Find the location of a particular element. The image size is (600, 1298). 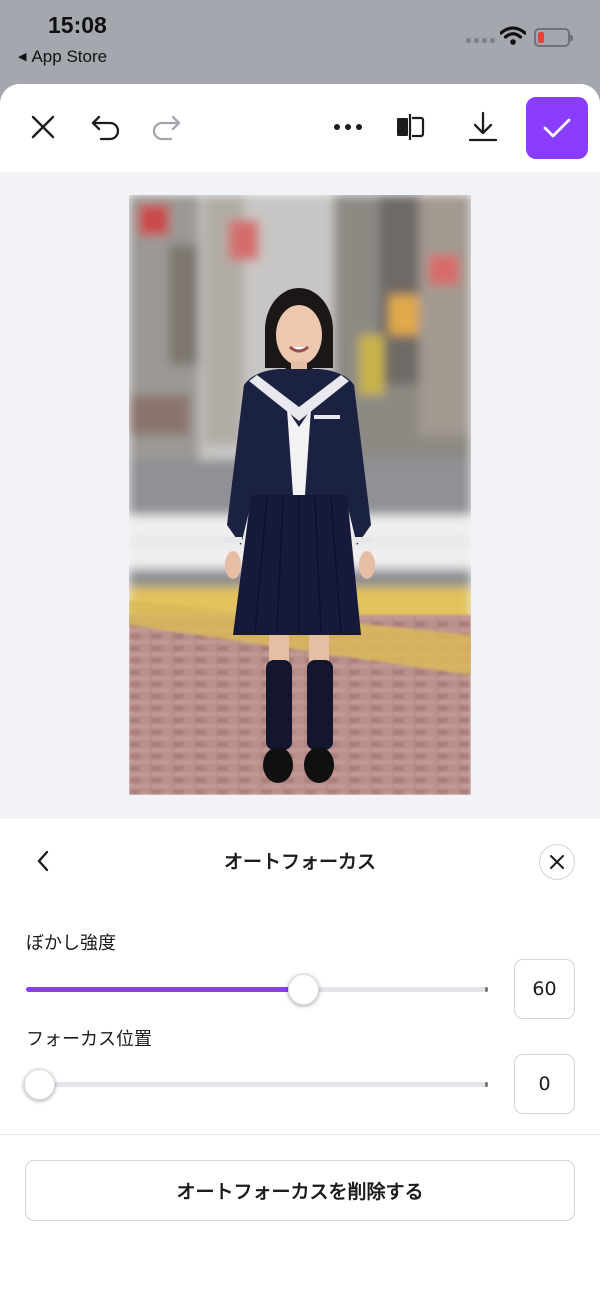

battery-icon is located at coordinates (553, 37).